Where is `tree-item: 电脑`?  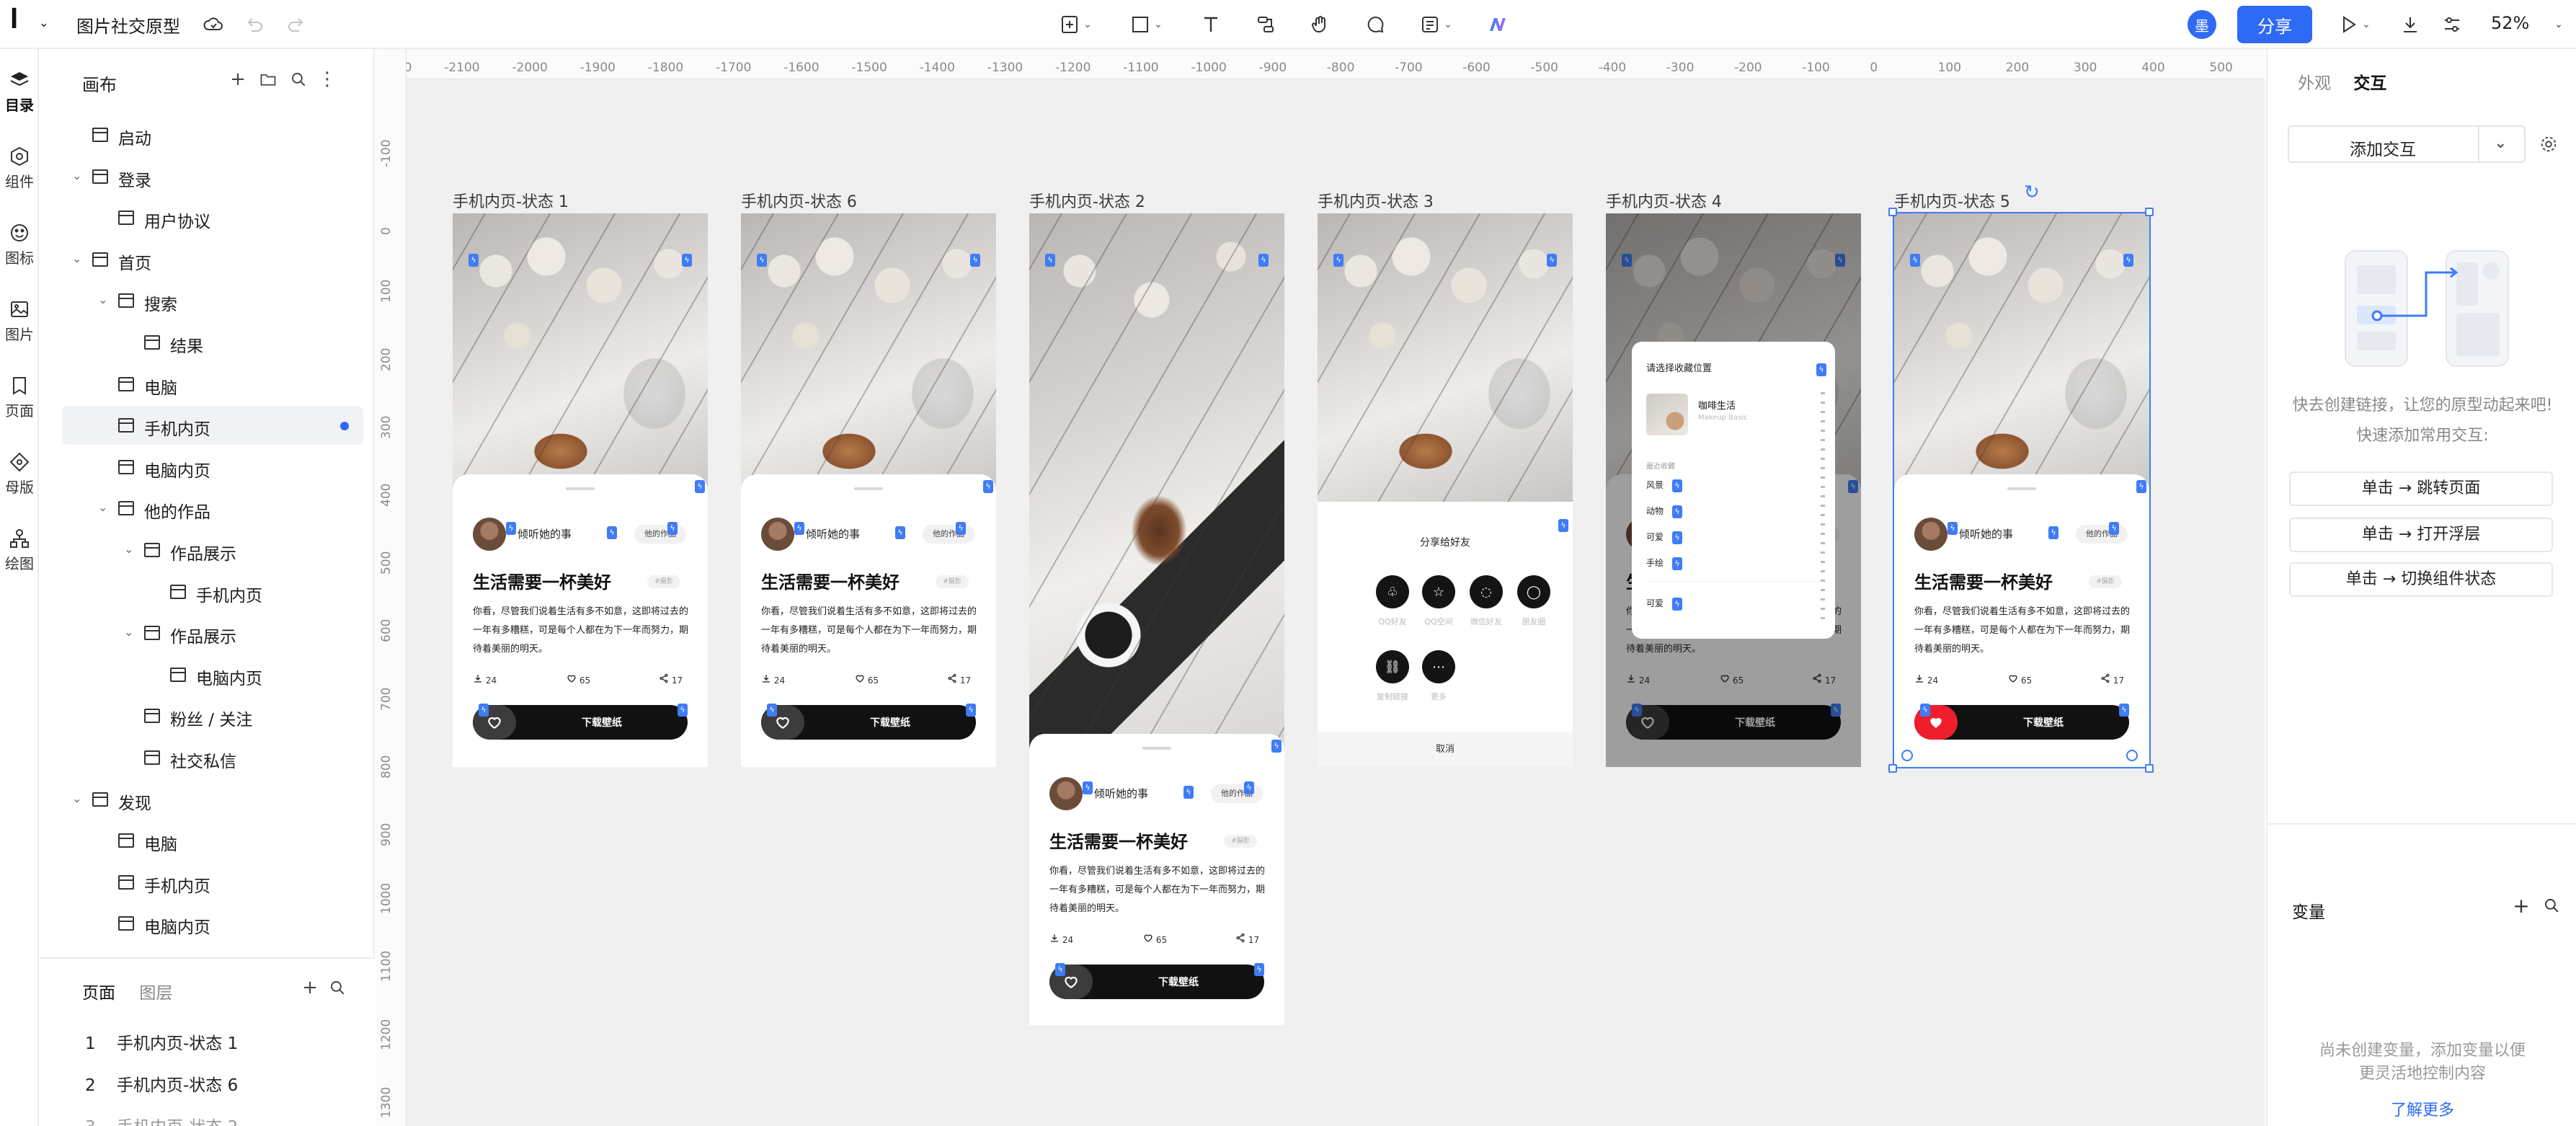 tree-item: 电脑 is located at coordinates (212, 384).